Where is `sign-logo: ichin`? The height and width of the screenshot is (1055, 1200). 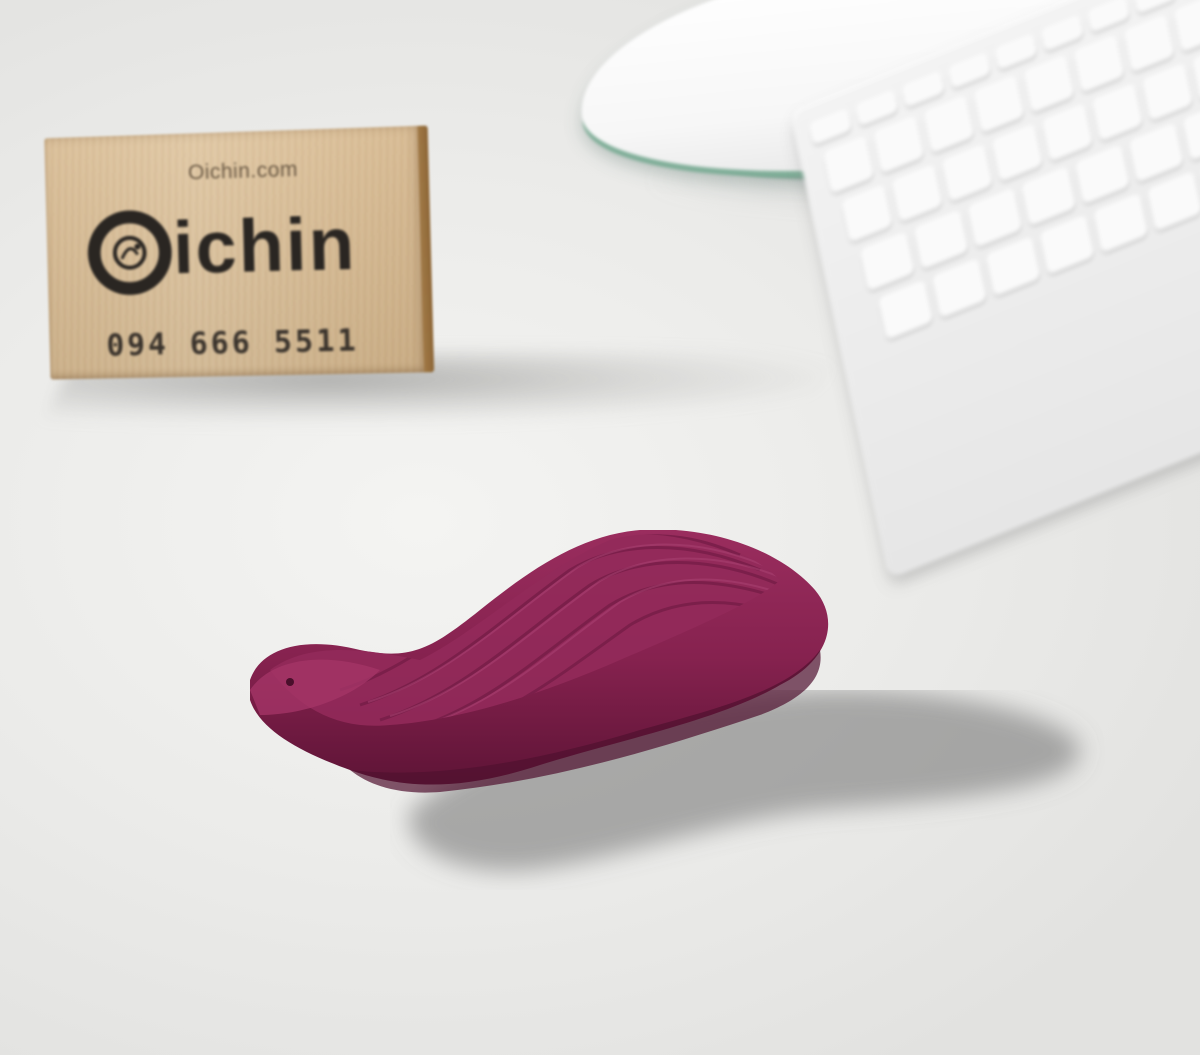 sign-logo: ichin is located at coordinates (246, 249).